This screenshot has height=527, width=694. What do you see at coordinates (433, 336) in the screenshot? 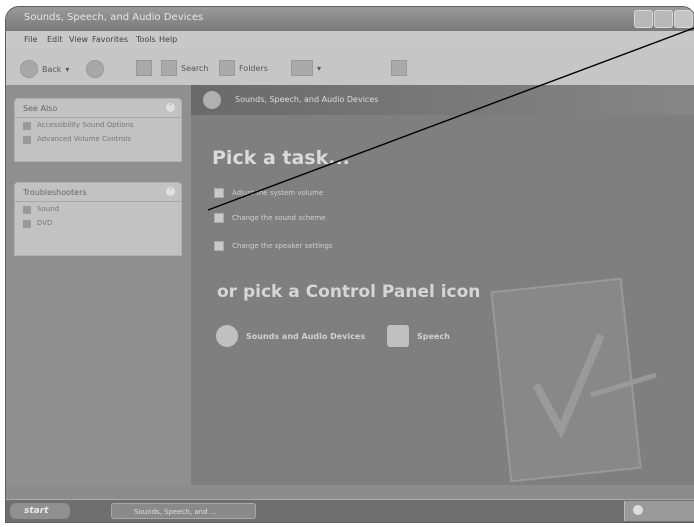
I see `control-panel-icon-label: Speech` at bounding box center [433, 336].